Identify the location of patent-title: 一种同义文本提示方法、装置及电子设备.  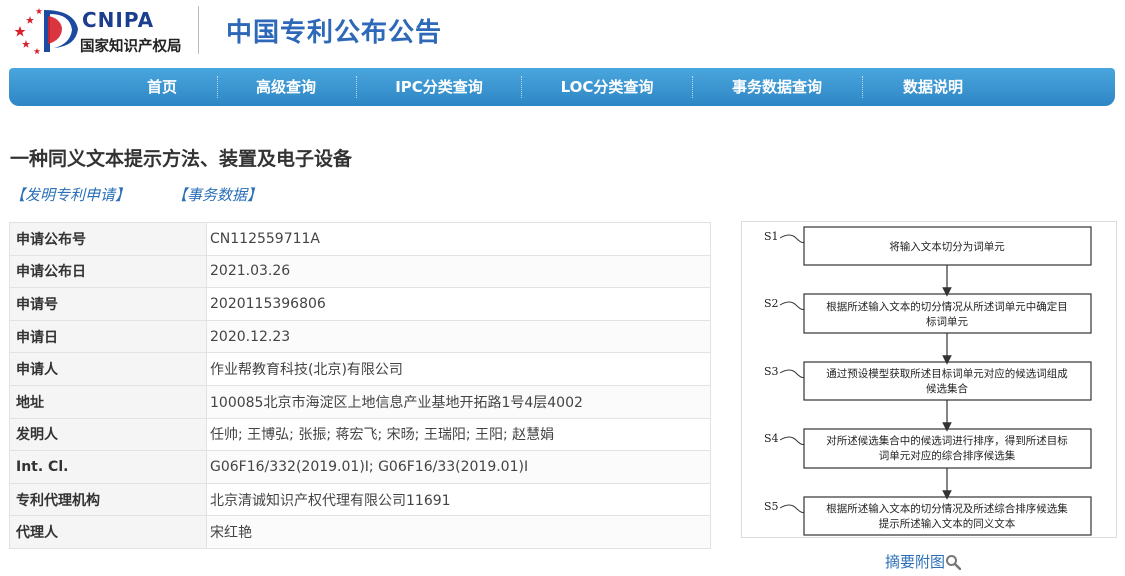
(181, 159).